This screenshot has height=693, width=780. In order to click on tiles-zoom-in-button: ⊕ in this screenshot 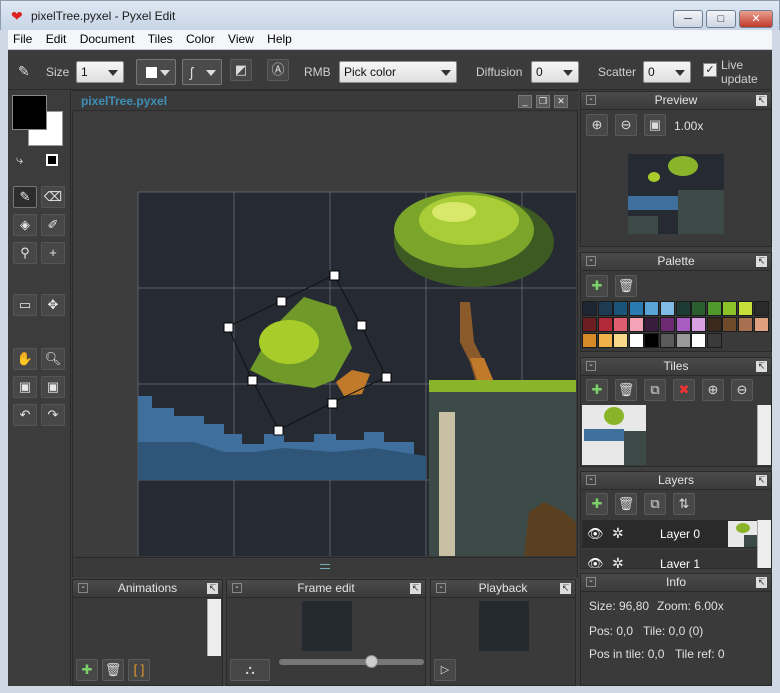, I will do `click(713, 390)`.